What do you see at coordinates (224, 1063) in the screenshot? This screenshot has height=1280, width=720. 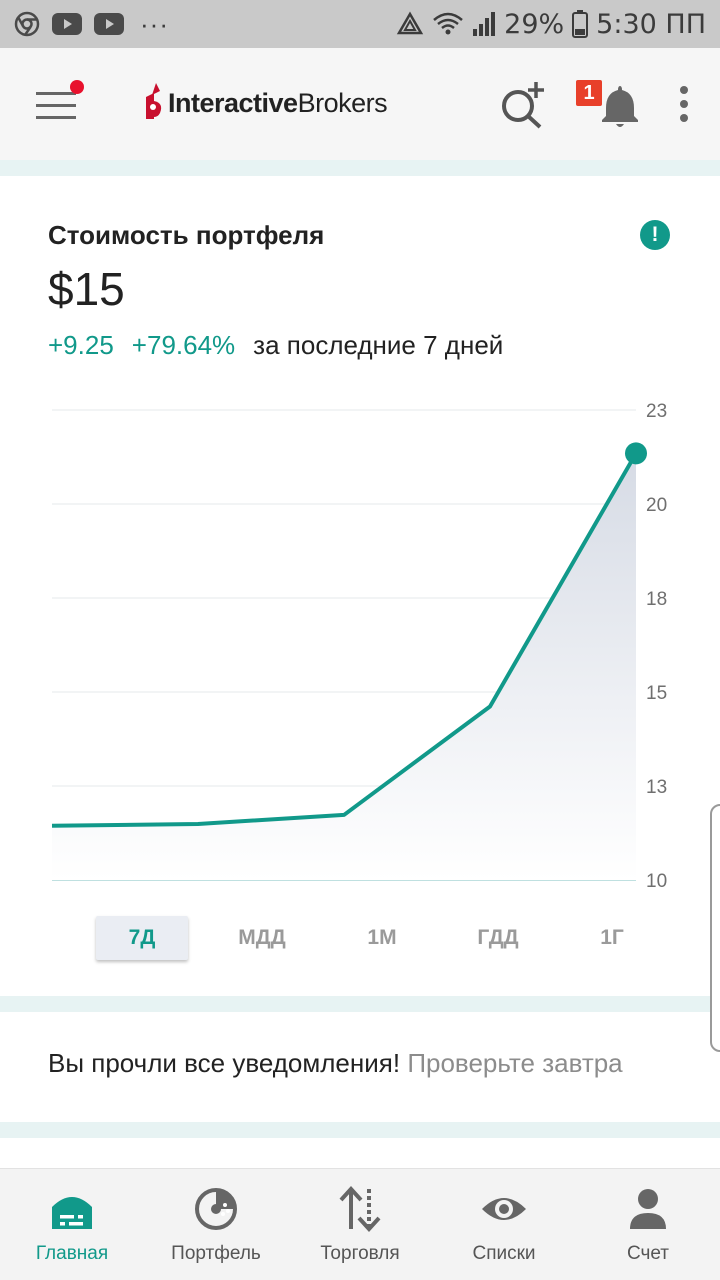 I see `notifications-read-text: Вы прочли все уведомления!` at bounding box center [224, 1063].